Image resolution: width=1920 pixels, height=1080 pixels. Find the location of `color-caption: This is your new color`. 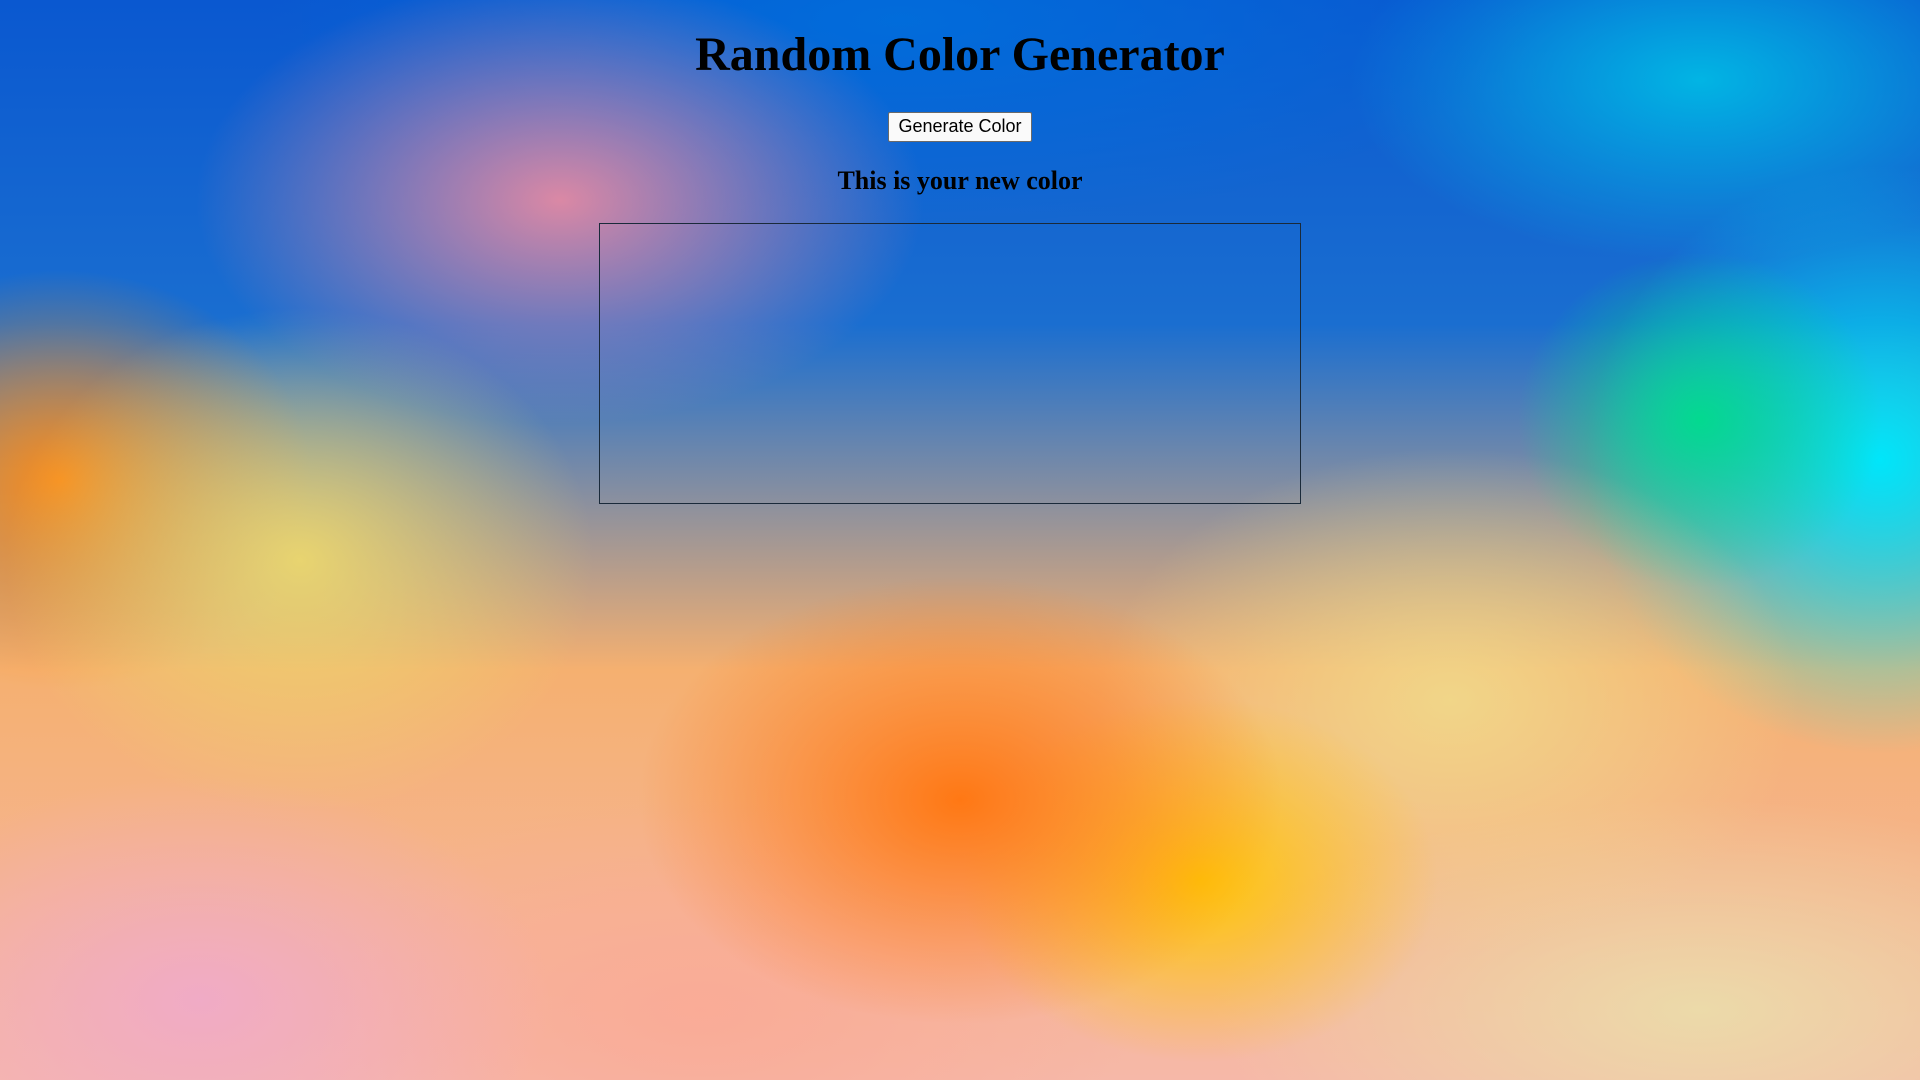

color-caption: This is your new color is located at coordinates (960, 180).